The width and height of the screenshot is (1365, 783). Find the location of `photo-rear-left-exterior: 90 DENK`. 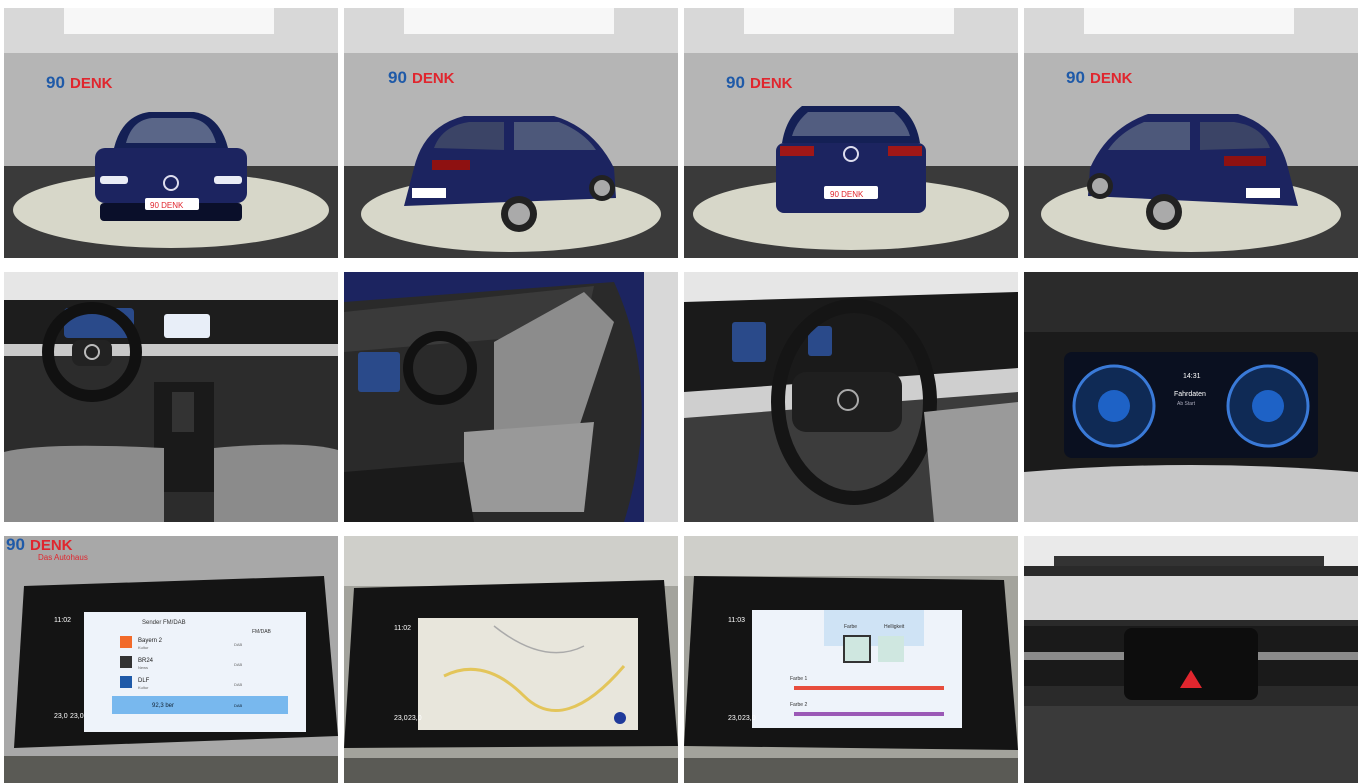

photo-rear-left-exterior: 90 DENK is located at coordinates (511, 133).